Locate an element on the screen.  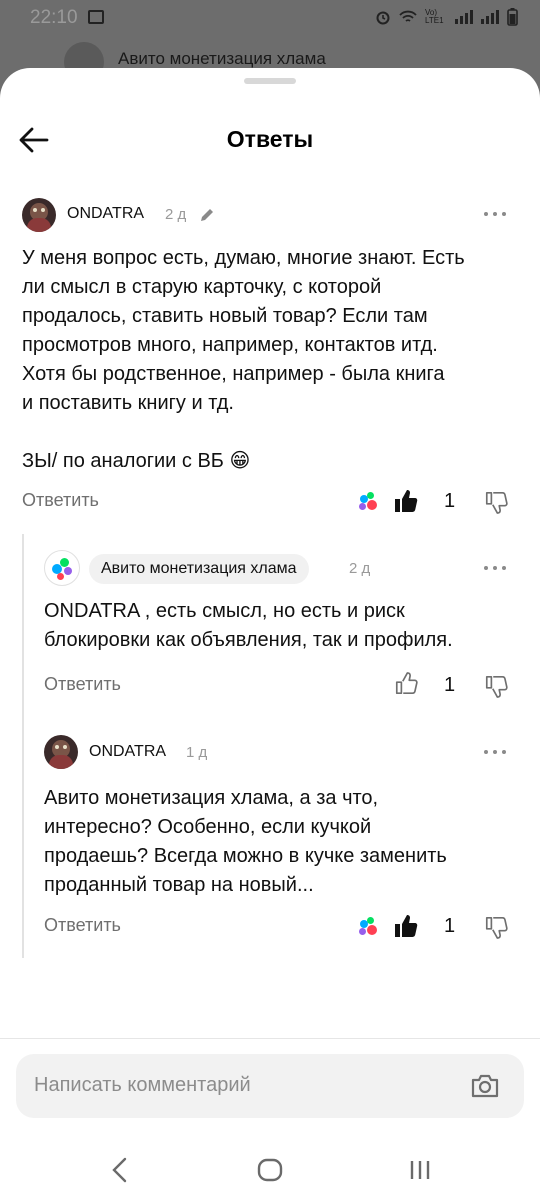
thread-line is located at coordinates (23, 746).